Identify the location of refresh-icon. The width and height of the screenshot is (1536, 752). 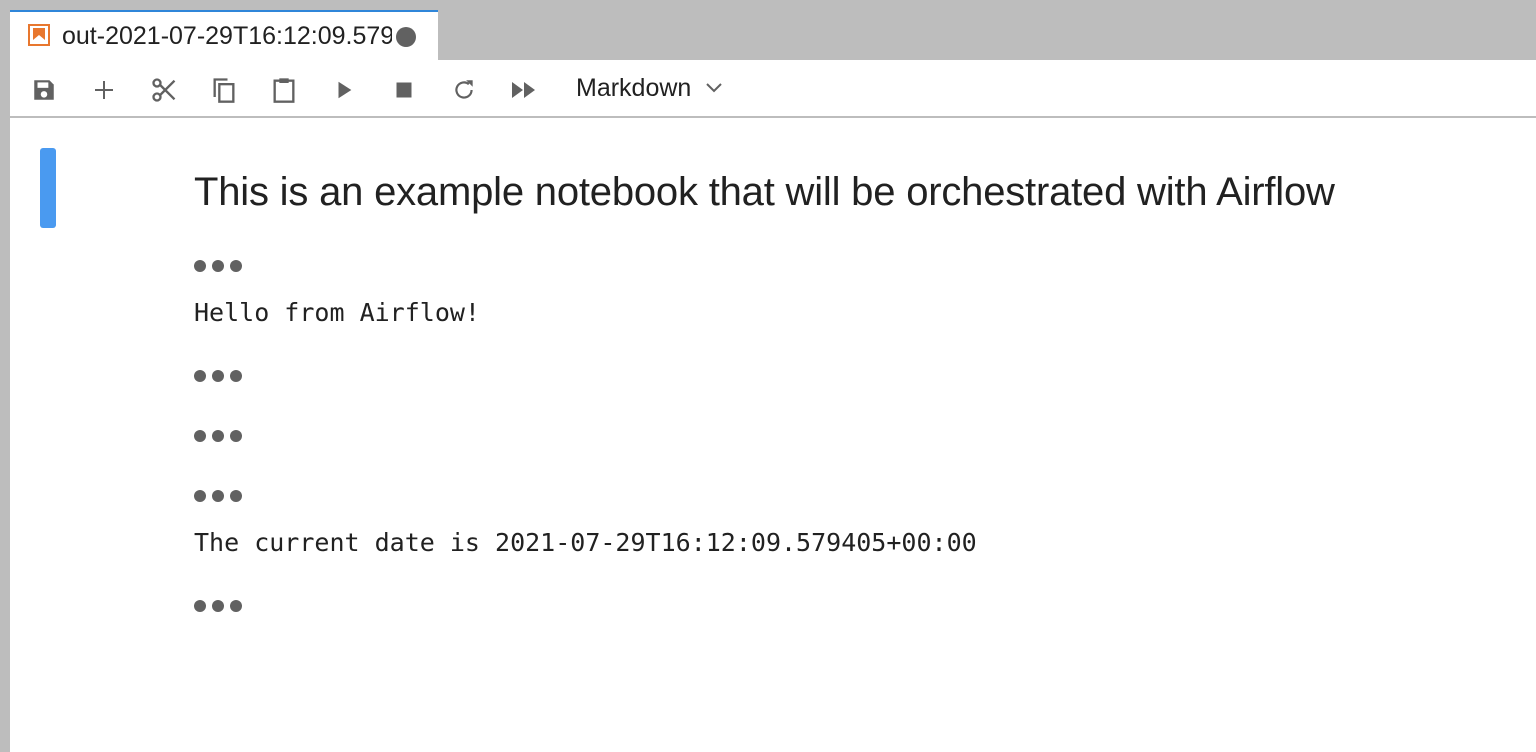
(464, 89).